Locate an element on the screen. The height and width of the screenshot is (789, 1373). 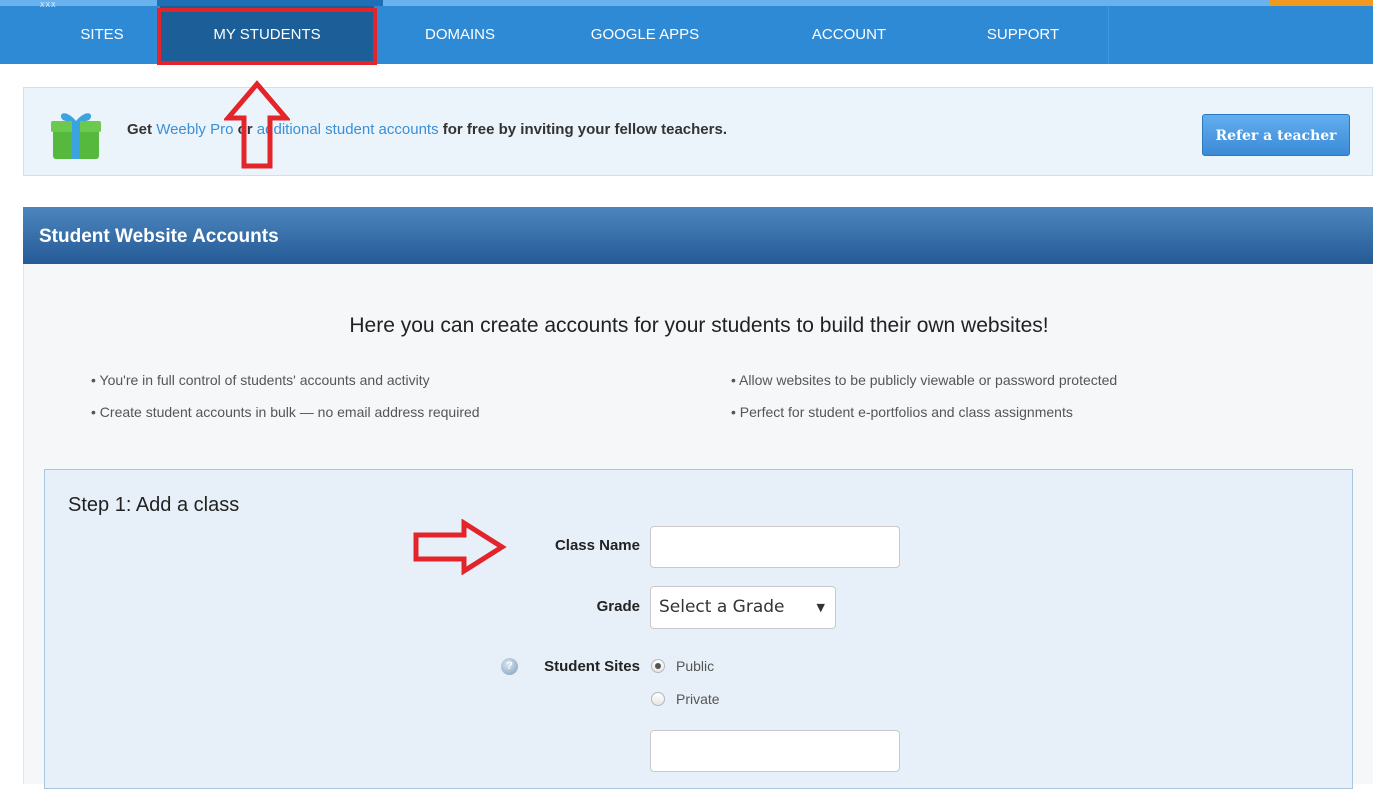
nav-item-support: SUPPORT is located at coordinates (1023, 35).